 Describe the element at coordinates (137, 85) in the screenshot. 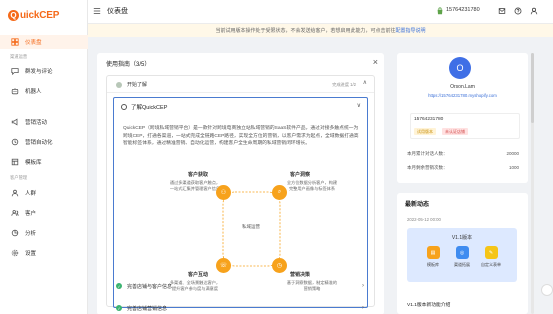

I see `step-label: 开始了解` at that location.